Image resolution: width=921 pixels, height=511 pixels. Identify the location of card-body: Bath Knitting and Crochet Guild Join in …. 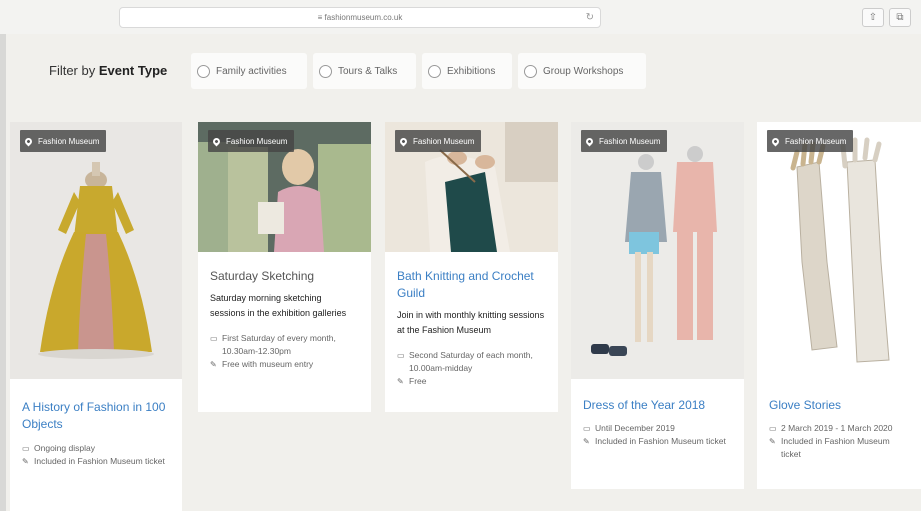
(471, 332).